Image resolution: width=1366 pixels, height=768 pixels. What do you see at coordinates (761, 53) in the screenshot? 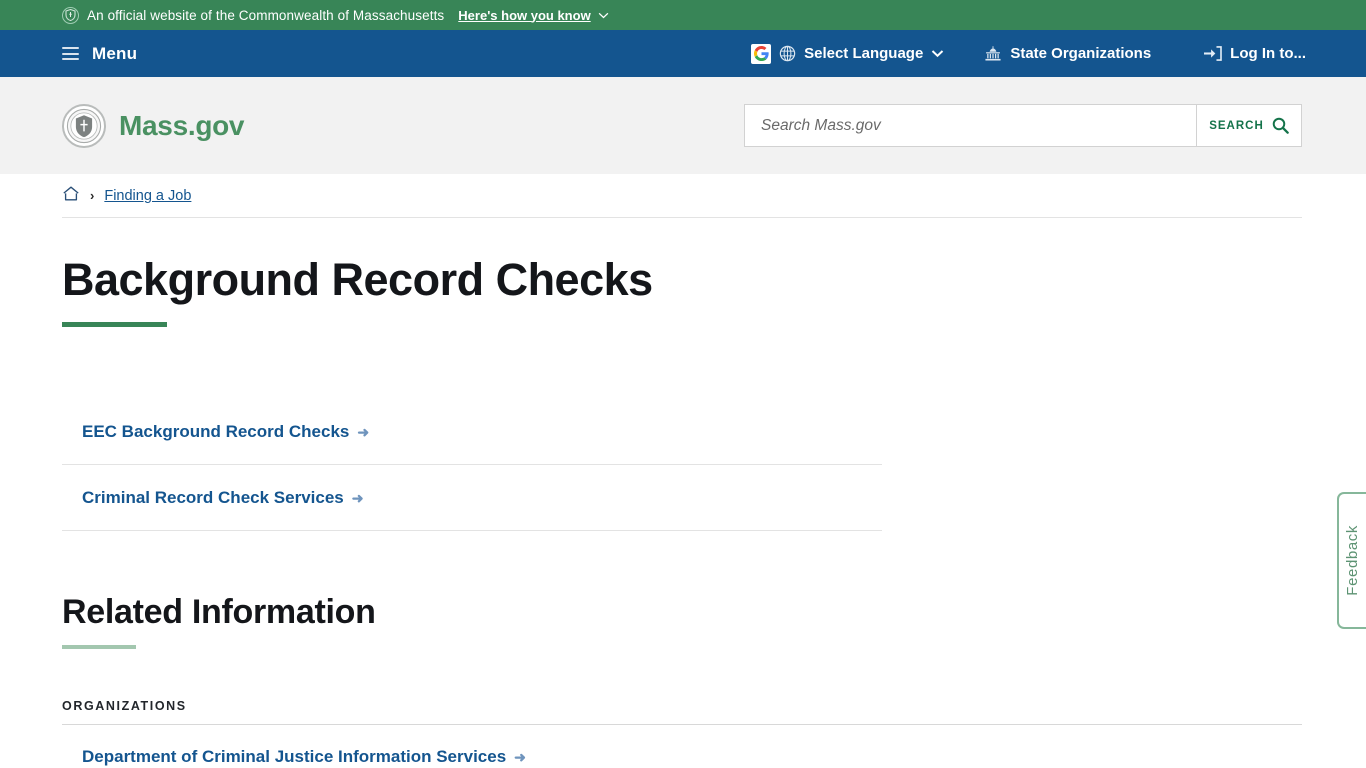
I see `google-translate-icon` at bounding box center [761, 53].